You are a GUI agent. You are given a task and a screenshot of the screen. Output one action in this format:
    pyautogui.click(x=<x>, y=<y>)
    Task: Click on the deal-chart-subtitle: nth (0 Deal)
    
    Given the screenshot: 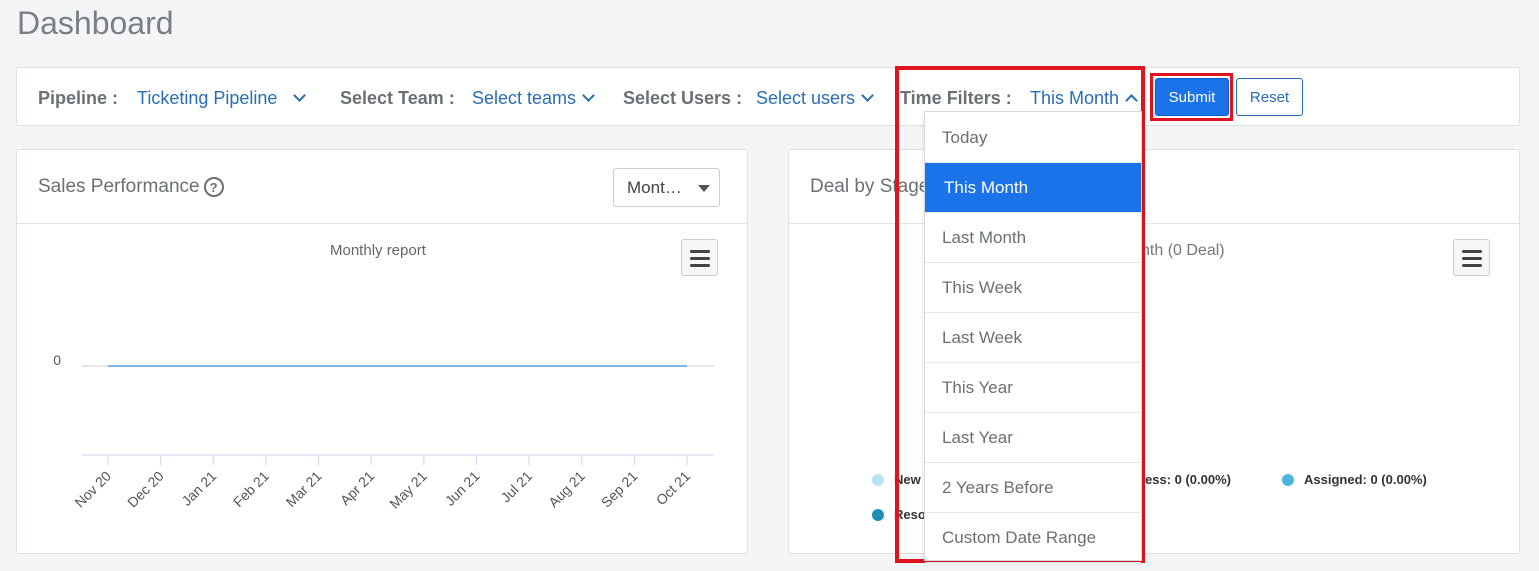 What is the action you would take?
    pyautogui.click(x=1183, y=250)
    